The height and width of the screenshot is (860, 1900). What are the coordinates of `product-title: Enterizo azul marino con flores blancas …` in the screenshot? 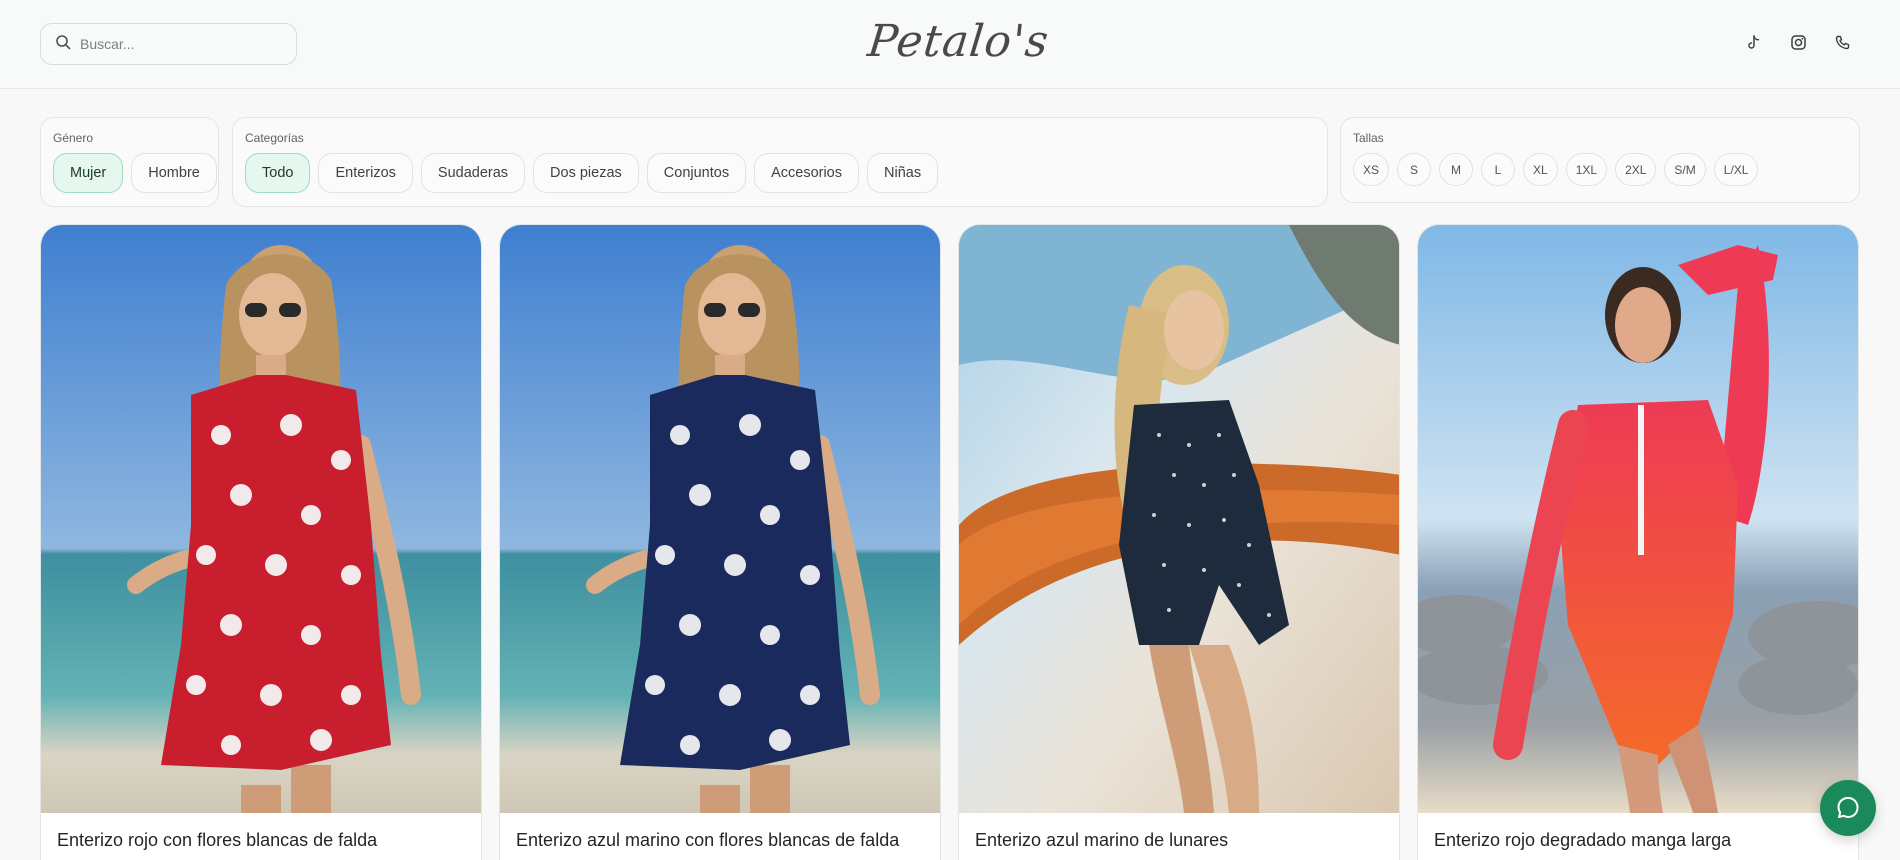 It's located at (707, 840).